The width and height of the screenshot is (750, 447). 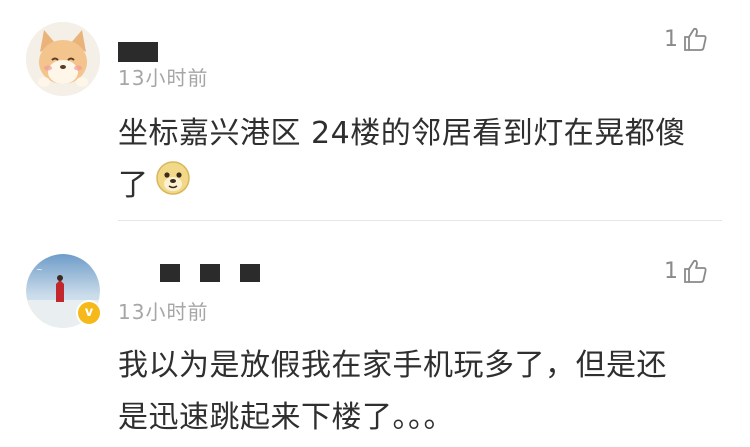 I want to click on comment-text-tail: 了, so click(x=133, y=185).